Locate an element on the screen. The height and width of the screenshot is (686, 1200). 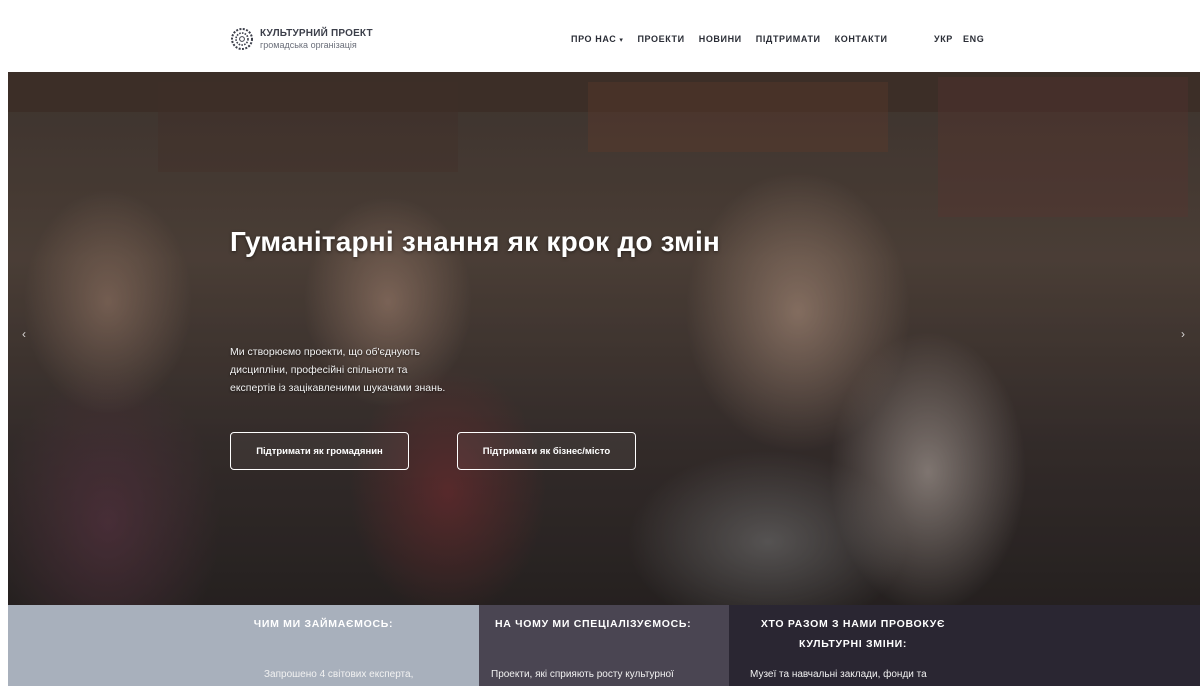
logo: КУЛЬТУРНИЙ ПРОЕКТ громадська організація is located at coordinates (301, 39).